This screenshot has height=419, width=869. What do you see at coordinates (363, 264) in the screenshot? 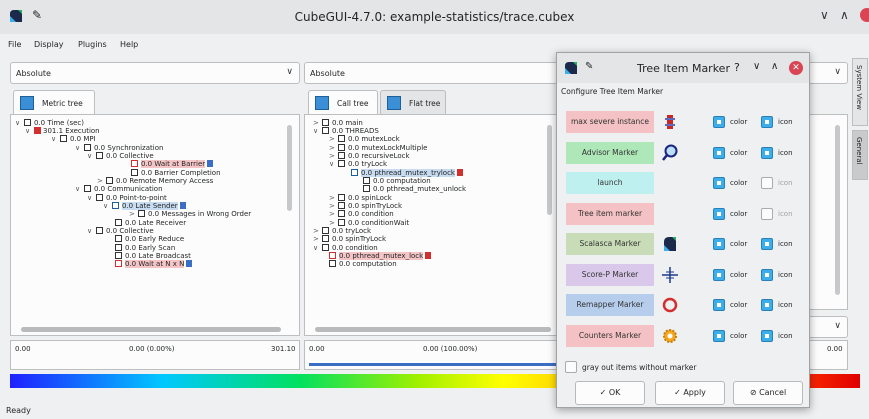
I see `tree-row: 0.0 computation` at bounding box center [363, 264].